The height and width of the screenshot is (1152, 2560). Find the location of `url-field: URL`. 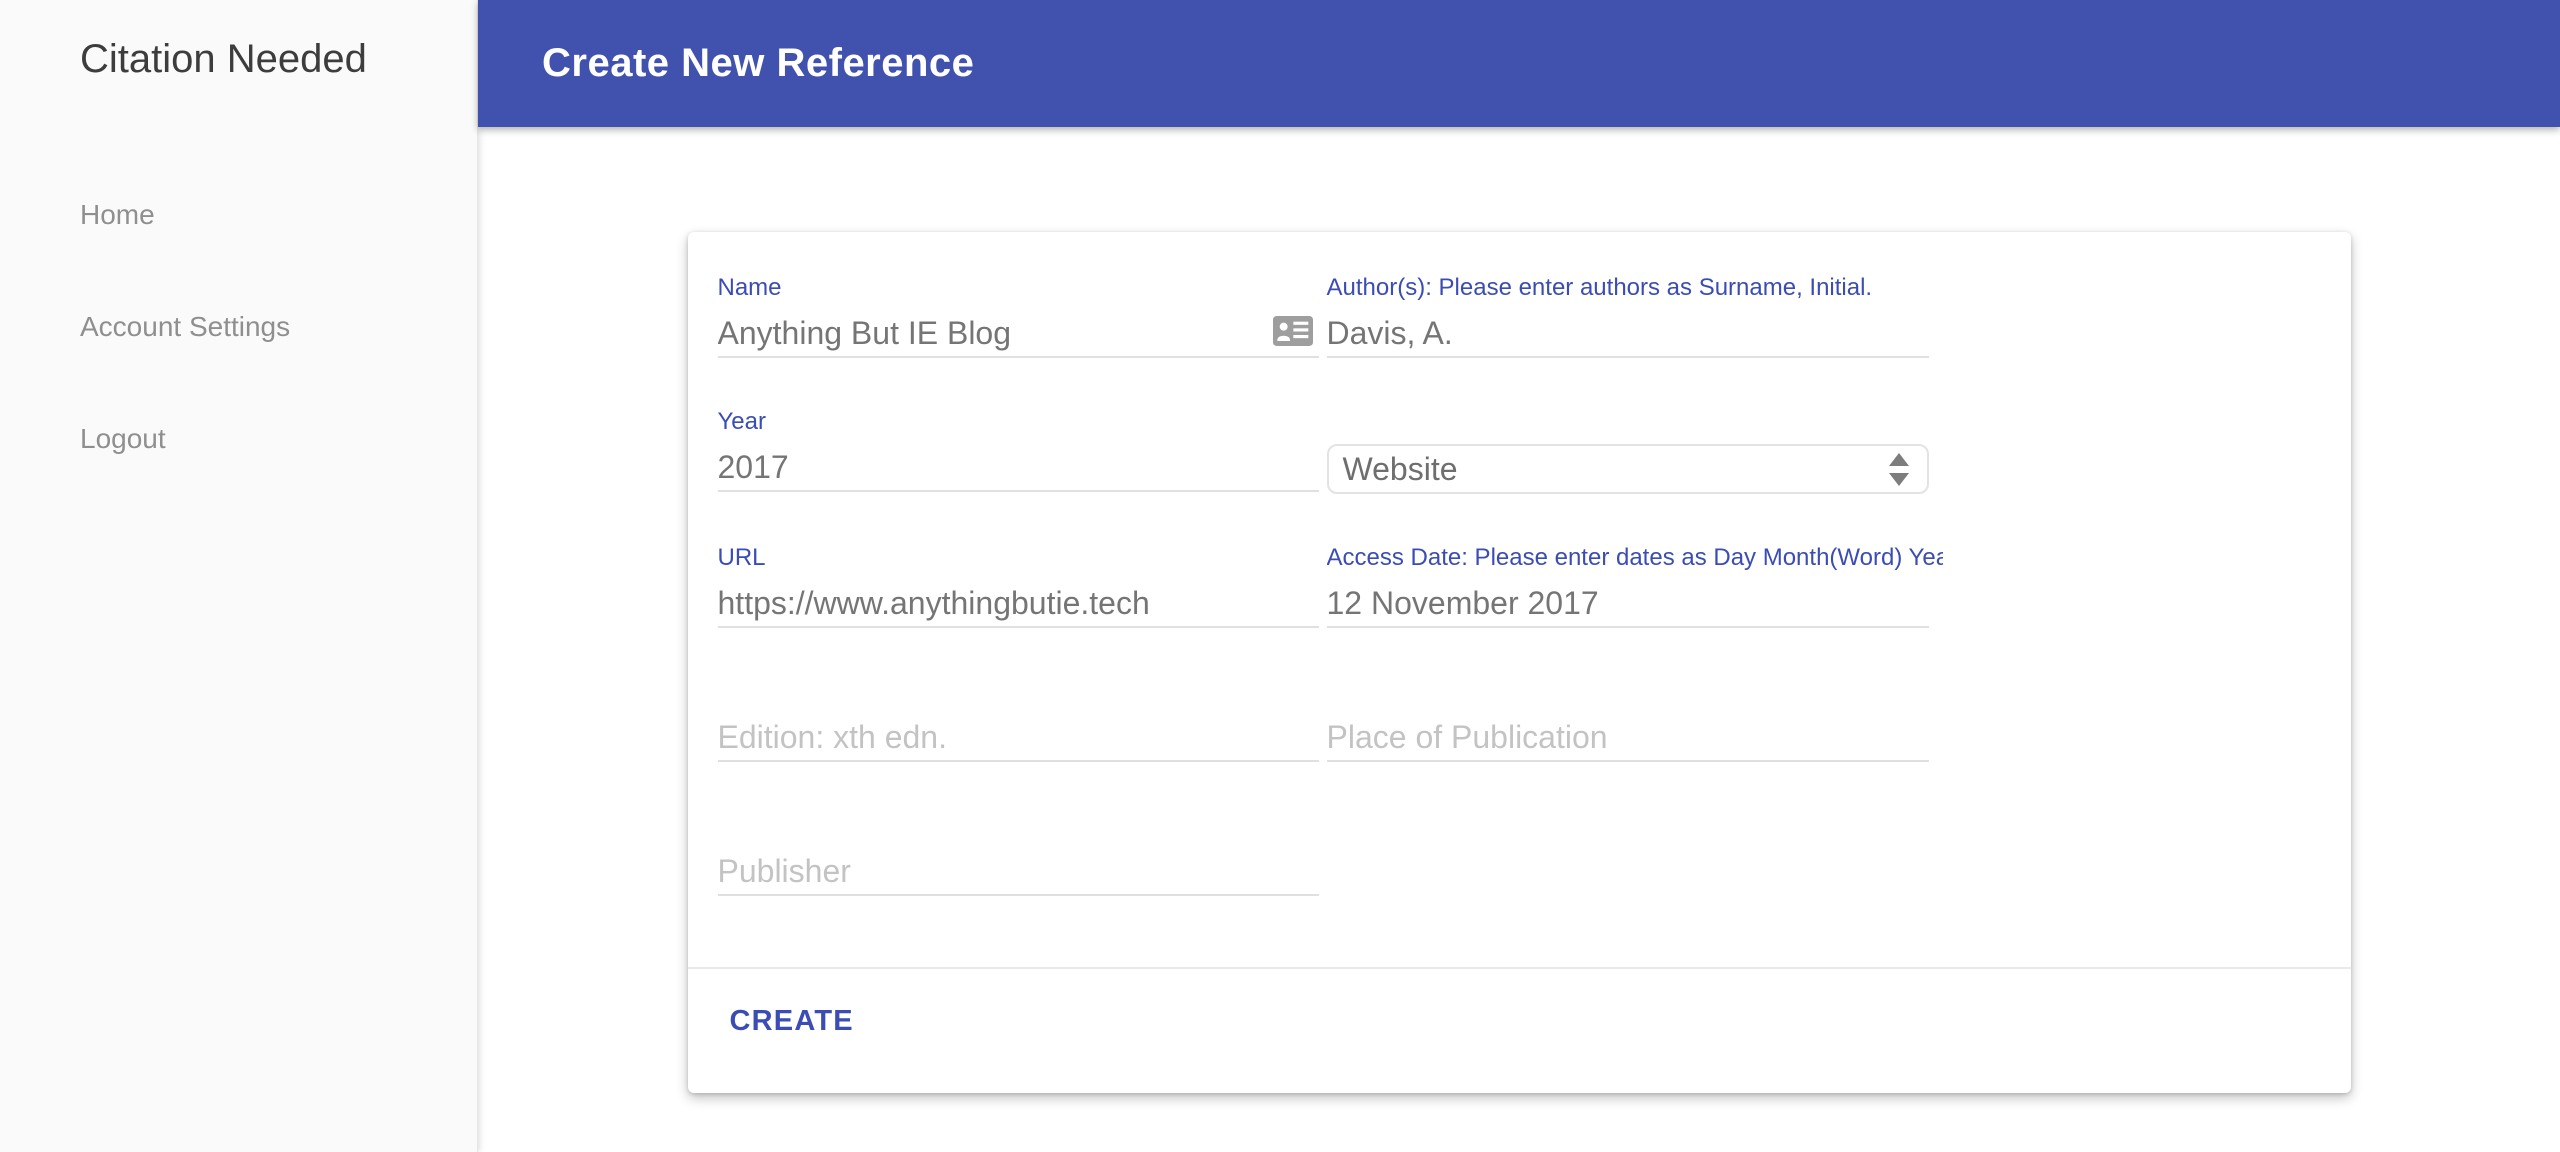

url-field: URL is located at coordinates (1018, 585).